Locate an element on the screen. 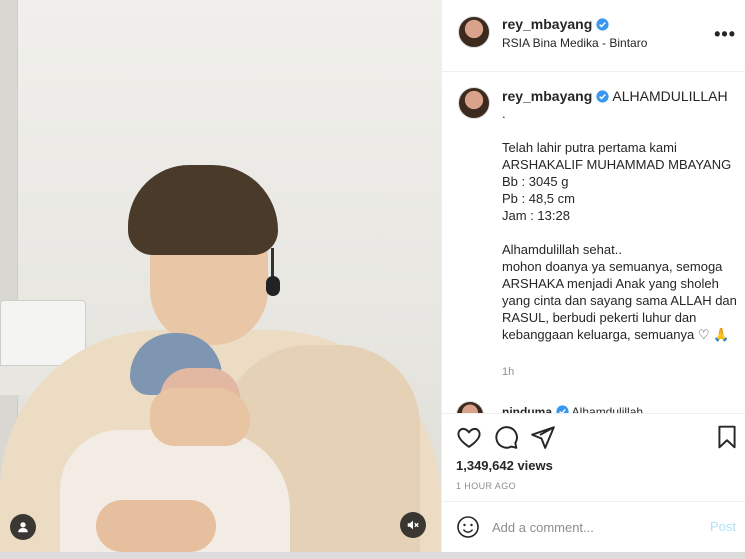 This screenshot has width=745, height=559. view-count: 1,349,642 views is located at coordinates (504, 465).